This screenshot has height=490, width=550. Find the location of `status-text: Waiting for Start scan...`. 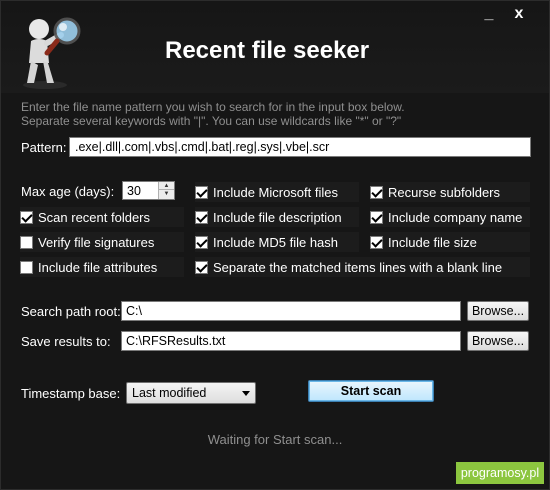

status-text: Waiting for Start scan... is located at coordinates (275, 439).